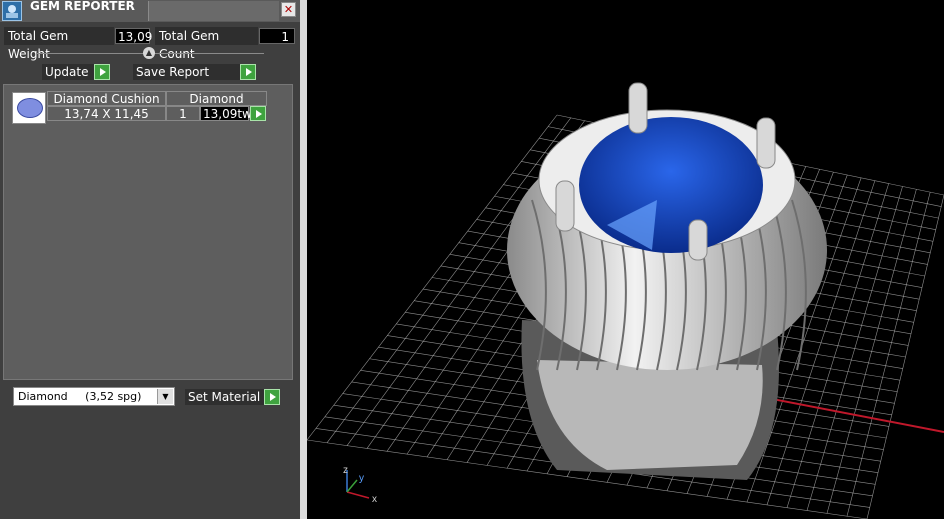  What do you see at coordinates (345, 470) in the screenshot?
I see `axis-label-z: z` at bounding box center [345, 470].